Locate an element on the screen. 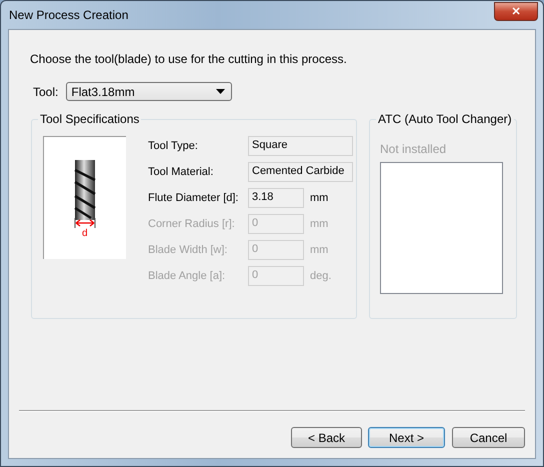 The image size is (544, 467). field-label: Blade Width [w]: is located at coordinates (188, 250).